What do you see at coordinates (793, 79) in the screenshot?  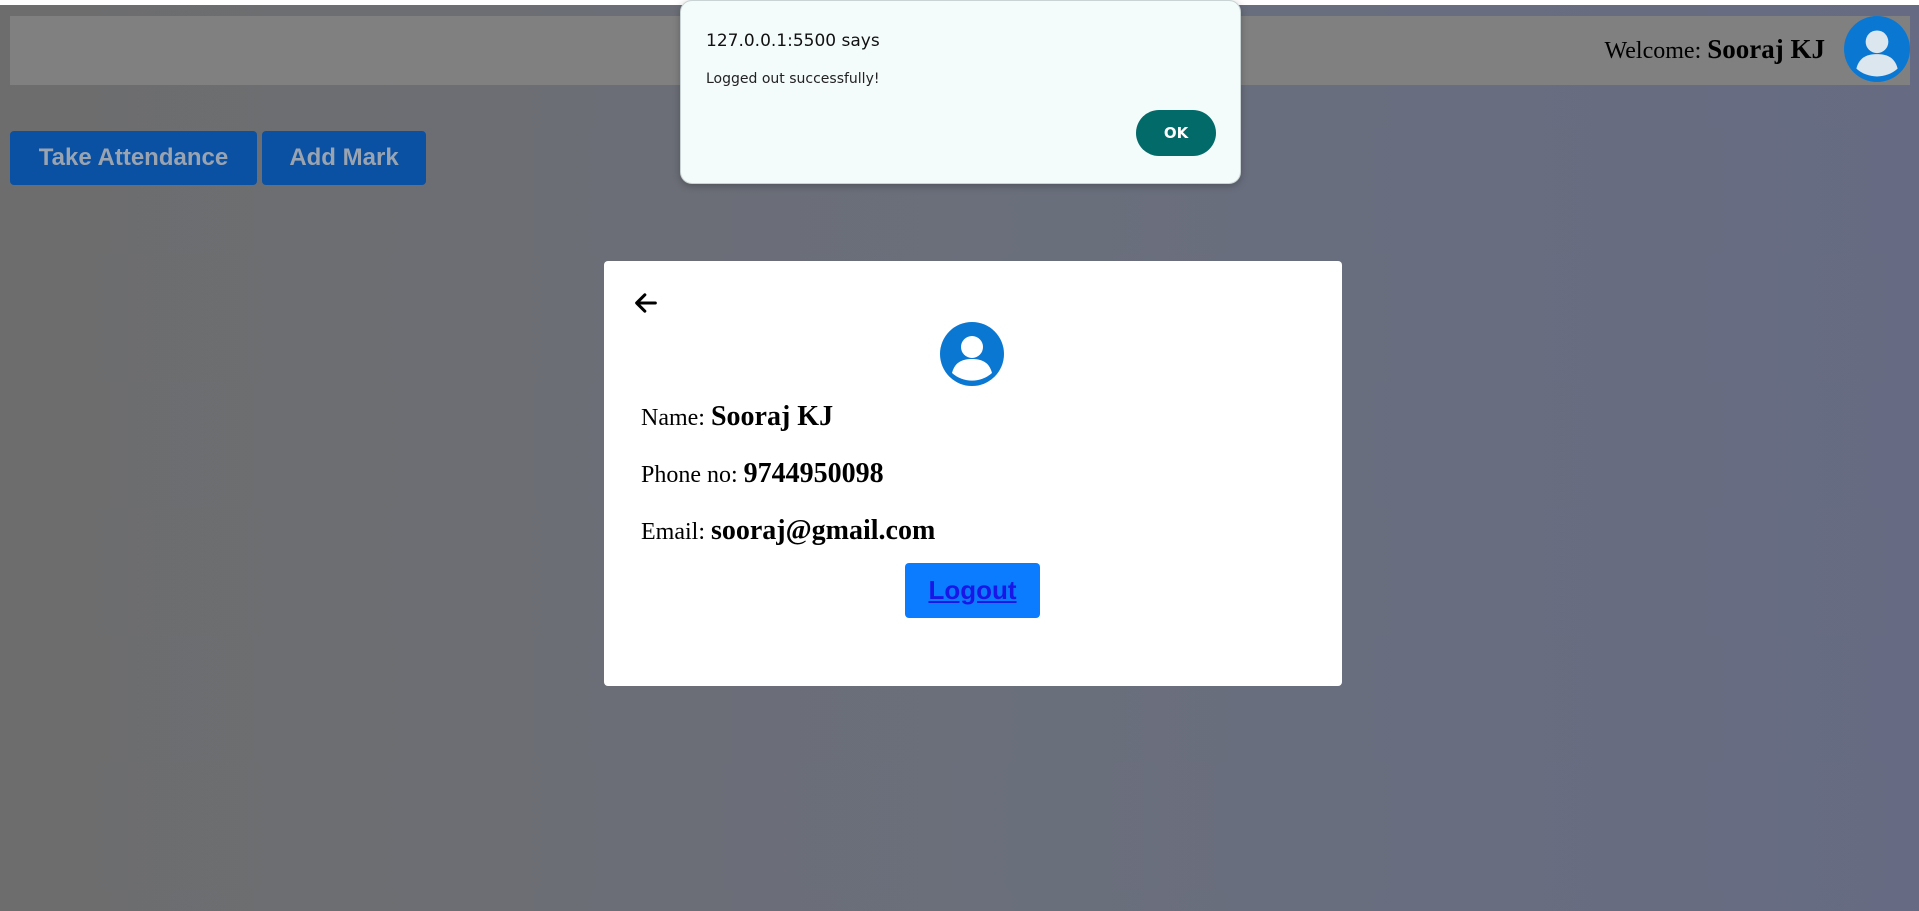 I see `dialog-message: Logged out successfully!` at bounding box center [793, 79].